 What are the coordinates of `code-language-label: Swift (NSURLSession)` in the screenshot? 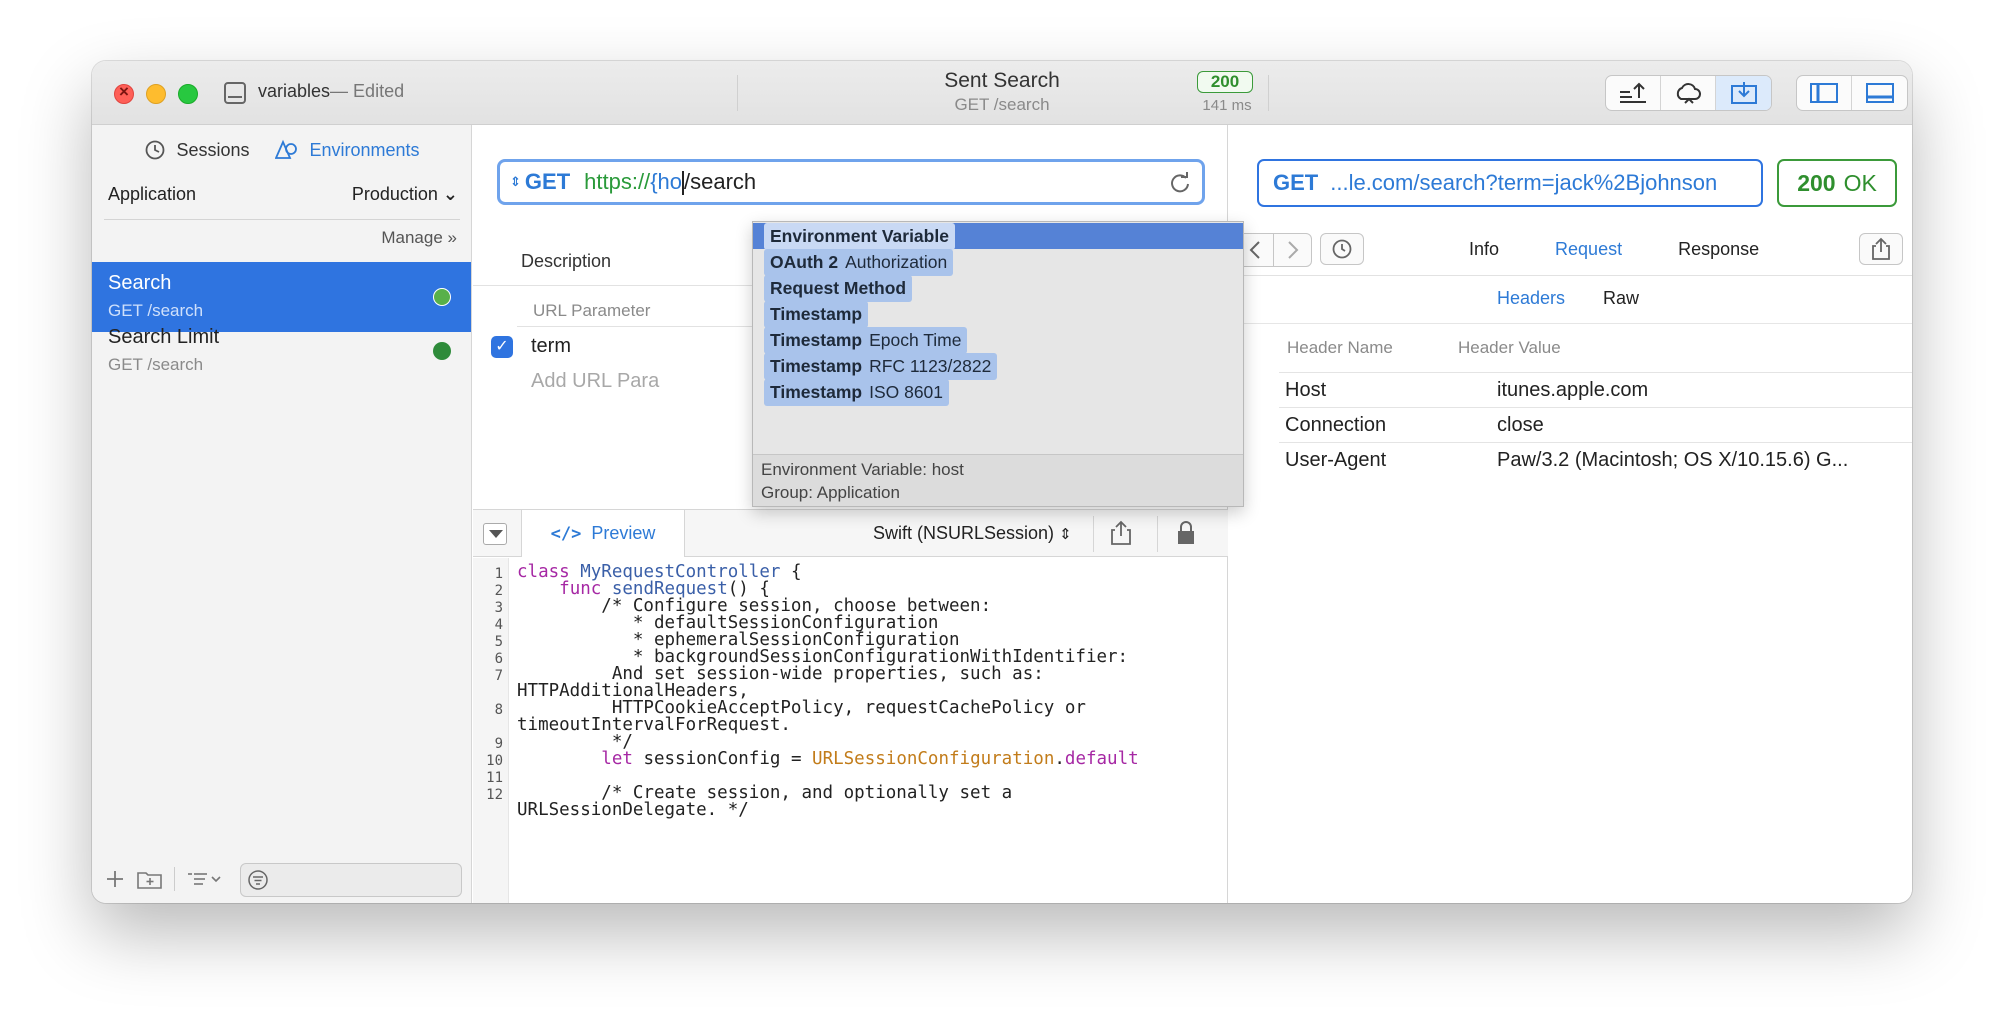 It's located at (964, 533).